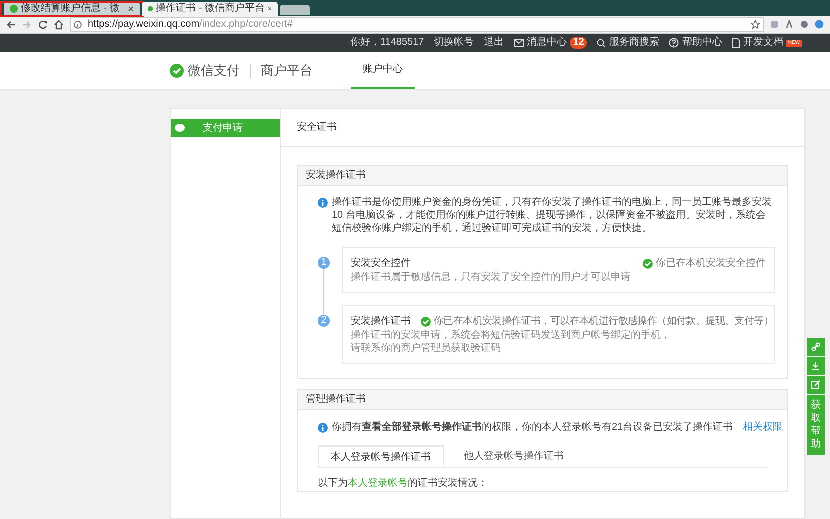 This screenshot has width=830, height=519. Describe the element at coordinates (383, 70) in the screenshot. I see `nav-tab: 账户中心` at that location.